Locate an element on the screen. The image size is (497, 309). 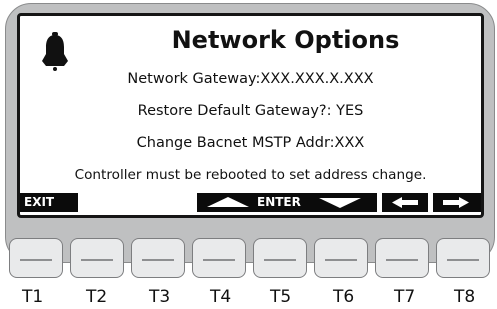
enter-softkey-label: ENTER is located at coordinates (279, 202).